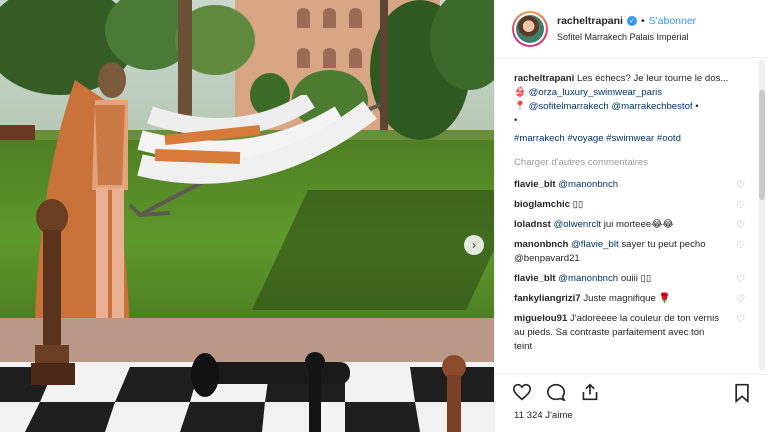 Image resolution: width=768 pixels, height=432 pixels. I want to click on caption-mention-brand: @orza_luxury_swimwear_paris, so click(595, 92).